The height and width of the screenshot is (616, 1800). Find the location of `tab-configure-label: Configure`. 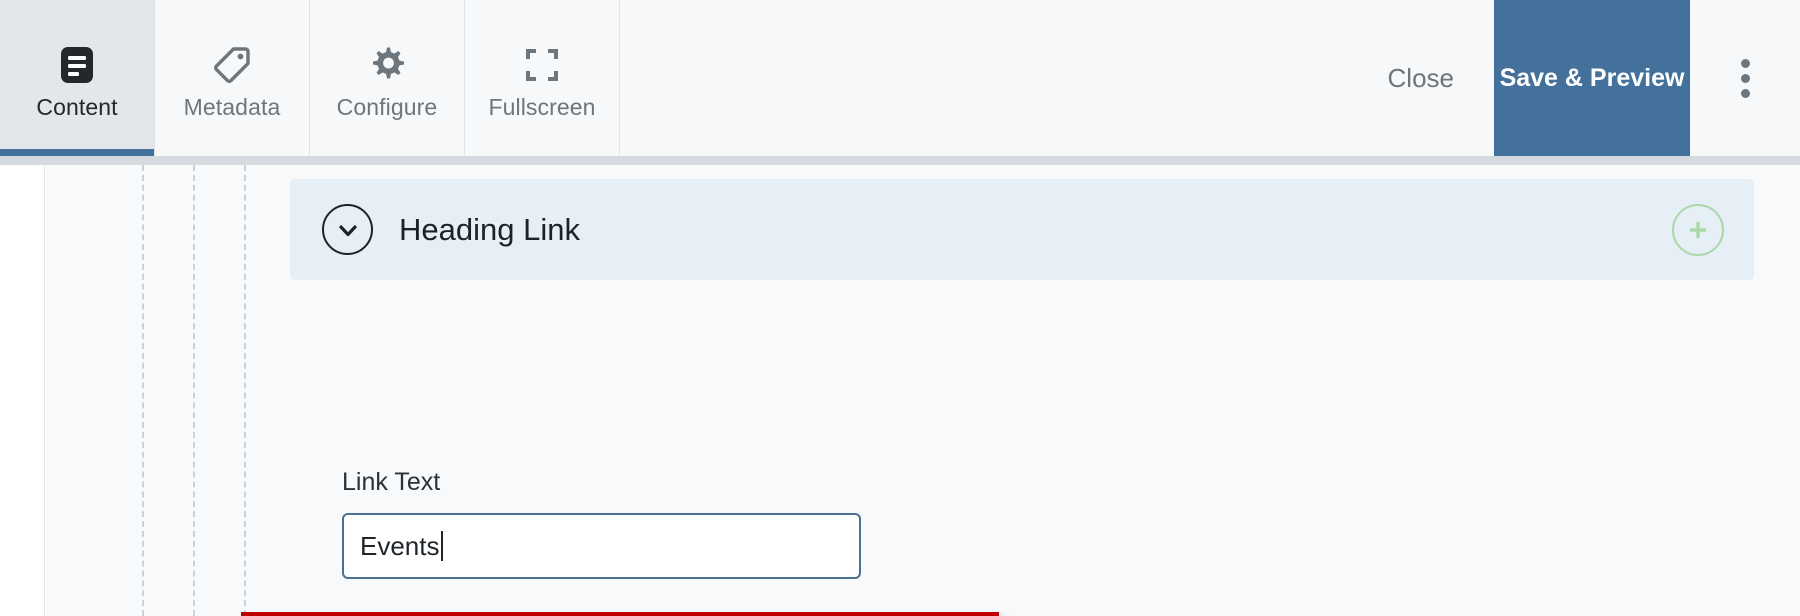

tab-configure-label: Configure is located at coordinates (387, 106).